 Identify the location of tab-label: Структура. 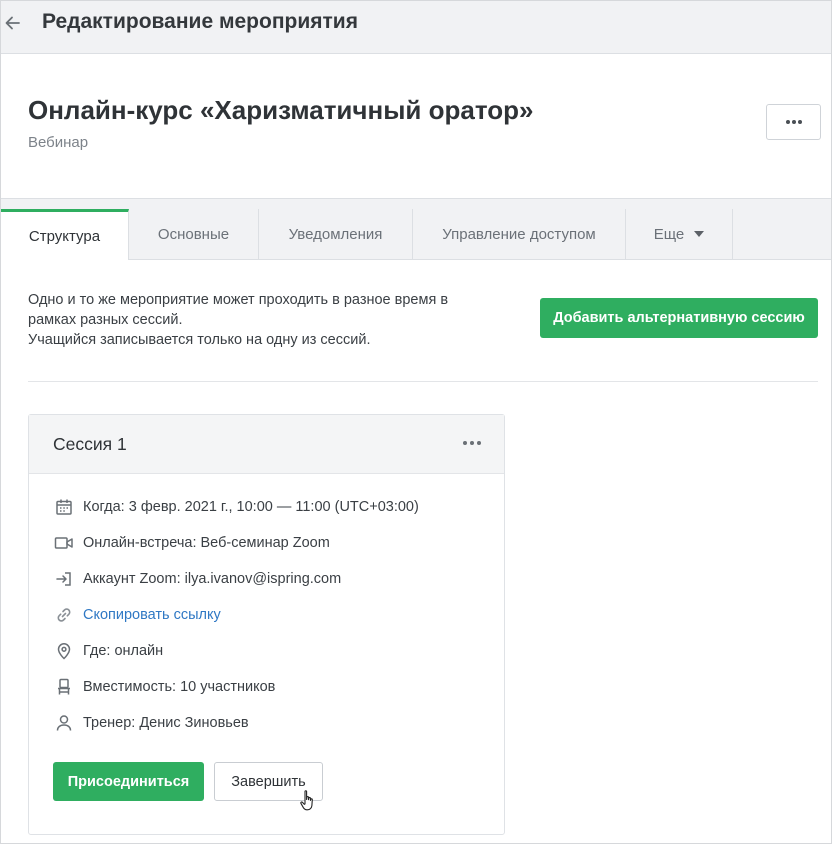
(64, 236).